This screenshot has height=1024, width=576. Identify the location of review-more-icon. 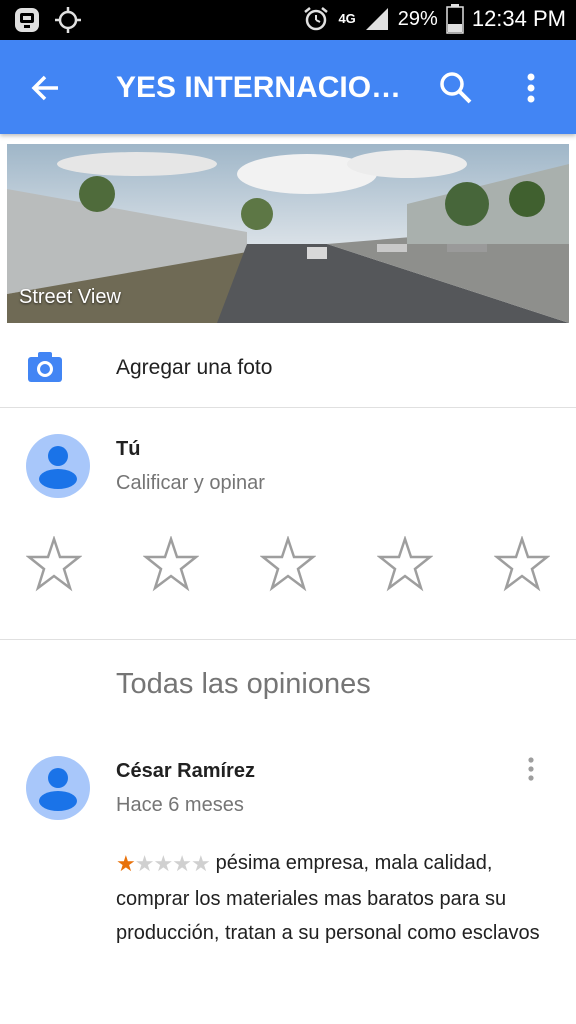
(531, 769).